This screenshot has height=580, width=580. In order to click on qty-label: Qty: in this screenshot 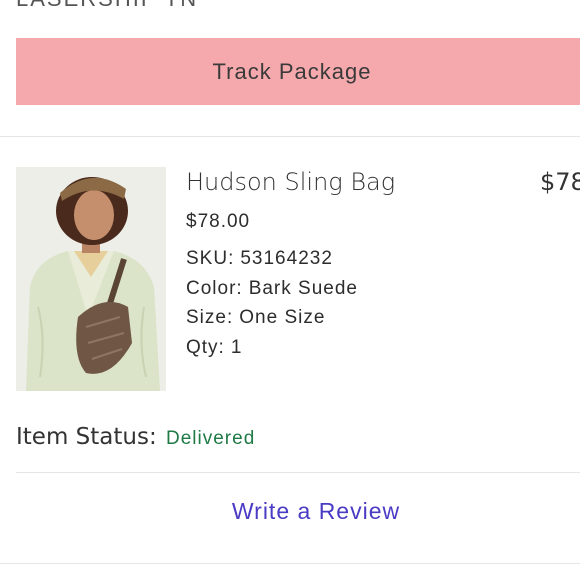, I will do `click(205, 347)`.